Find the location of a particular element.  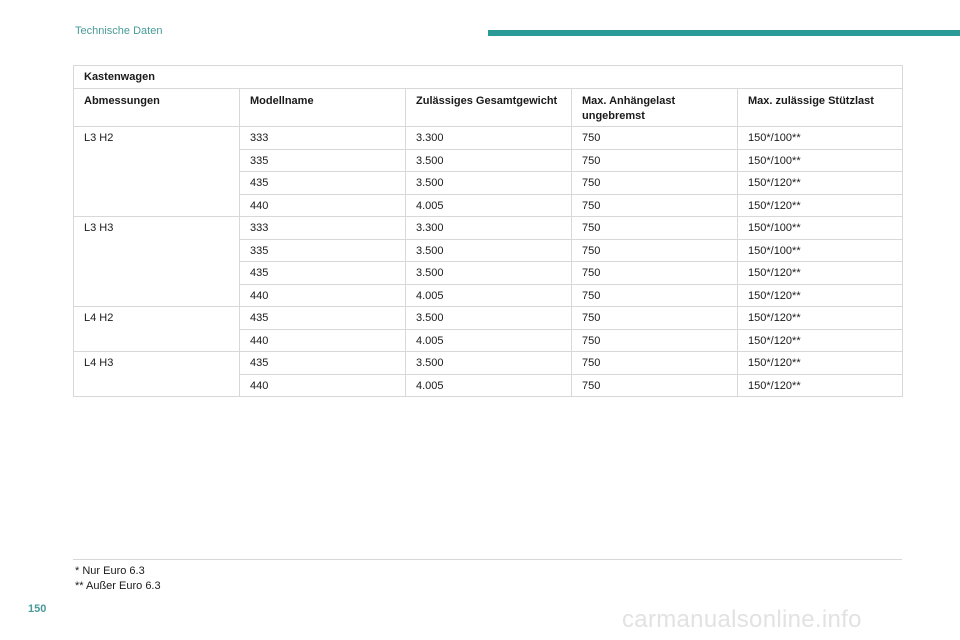

column-header: Max. zulässige Stützlast is located at coordinates (820, 107).